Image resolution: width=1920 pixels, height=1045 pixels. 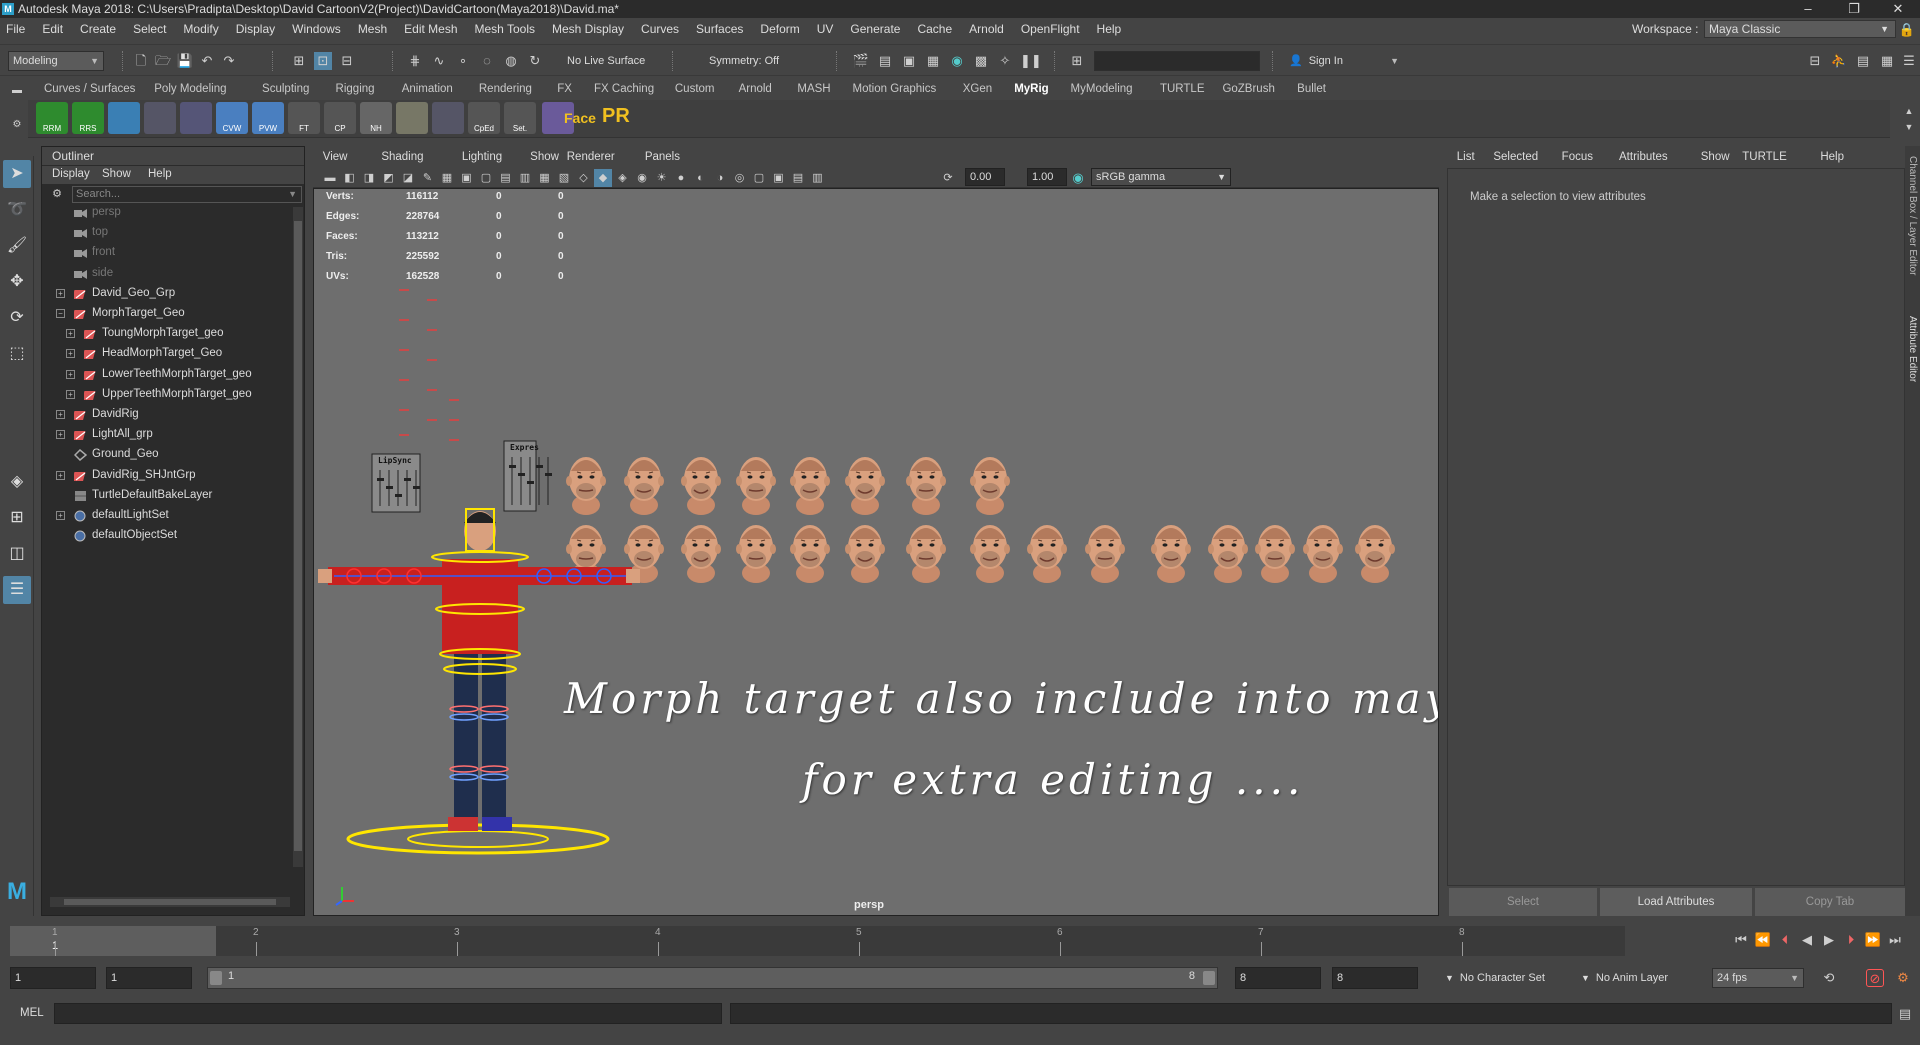 I want to click on command-language-label: MEL, so click(x=32, y=1013).